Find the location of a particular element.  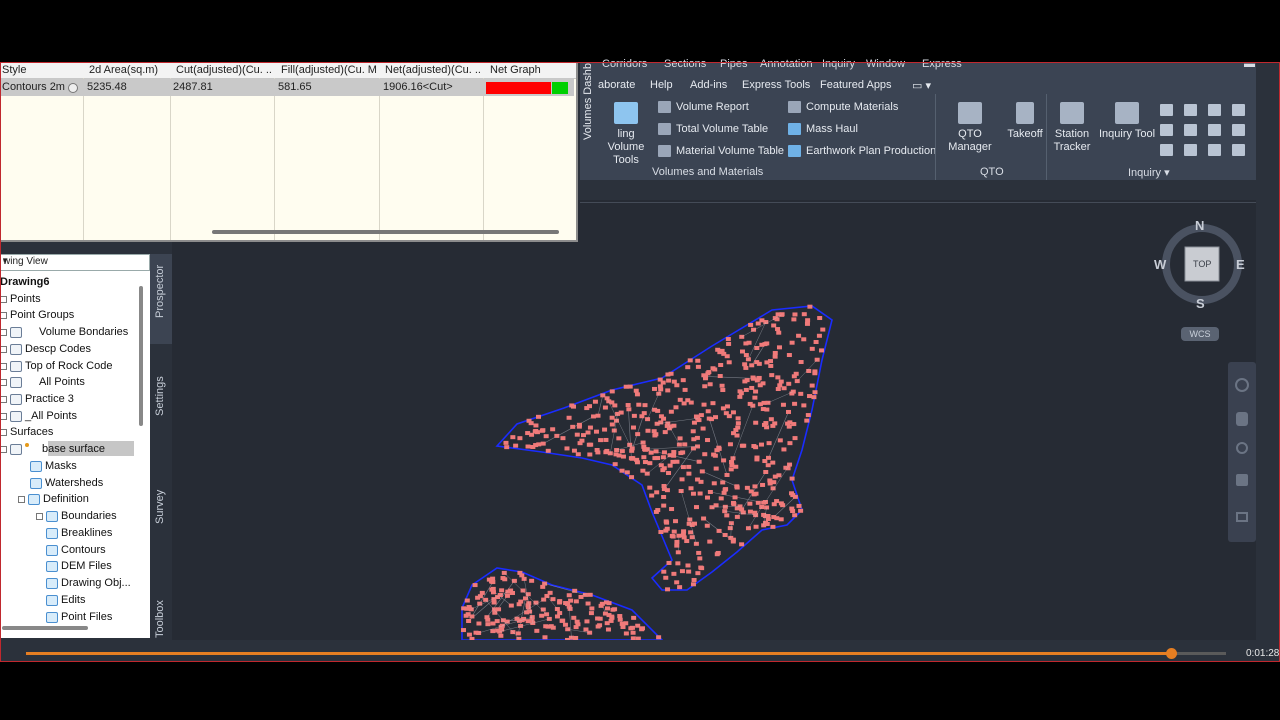

time-icon is located at coordinates (1214, 150).